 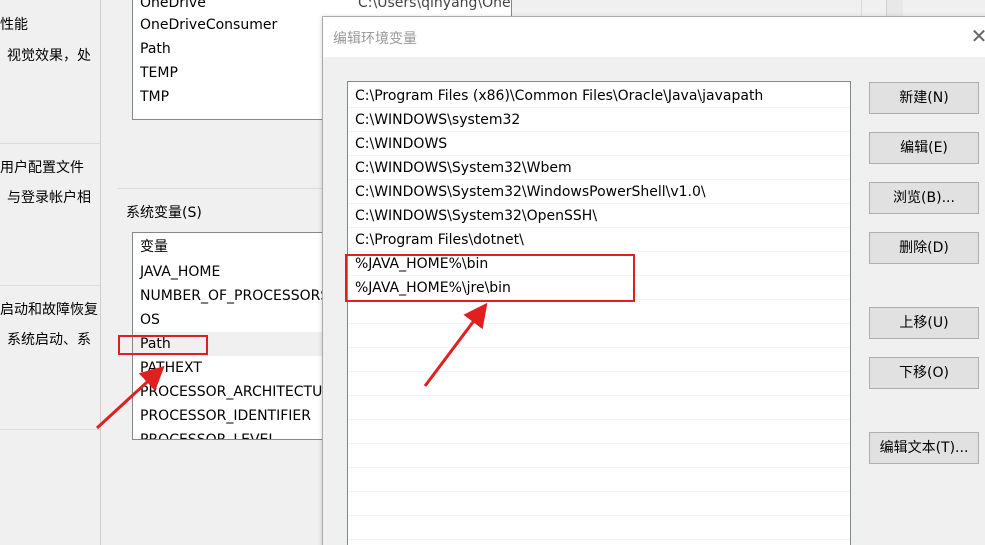 What do you see at coordinates (455, 344) in the screenshot?
I see `arrow-to-java-entries` at bounding box center [455, 344].